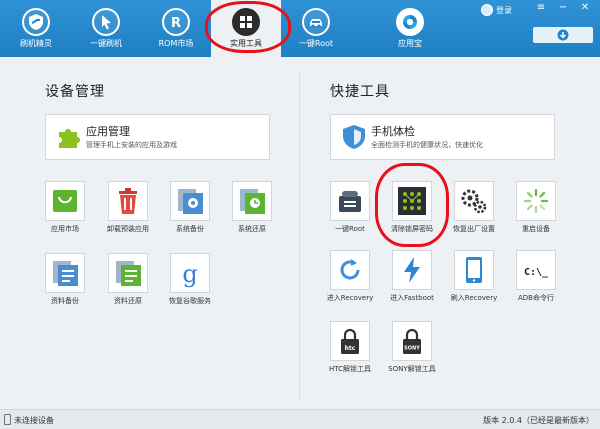  What do you see at coordinates (585, 8) in the screenshot?
I see `close-icon: ✕` at bounding box center [585, 8].